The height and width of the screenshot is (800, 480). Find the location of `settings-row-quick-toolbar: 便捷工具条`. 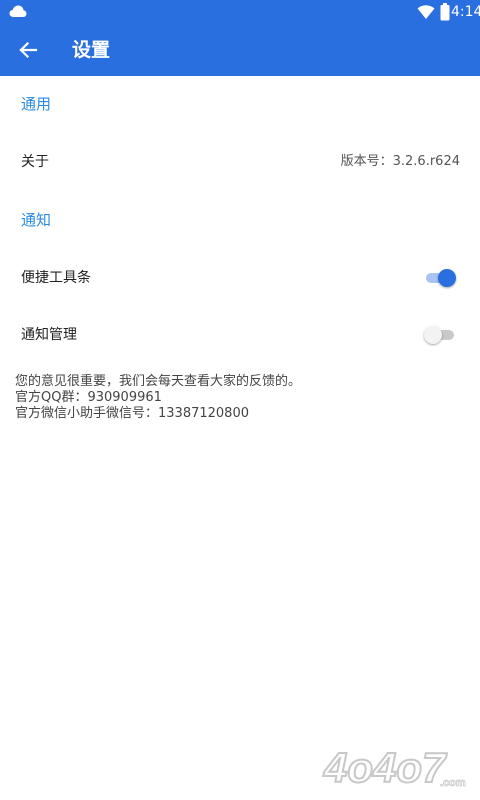

settings-row-quick-toolbar: 便捷工具条 is located at coordinates (240, 278).